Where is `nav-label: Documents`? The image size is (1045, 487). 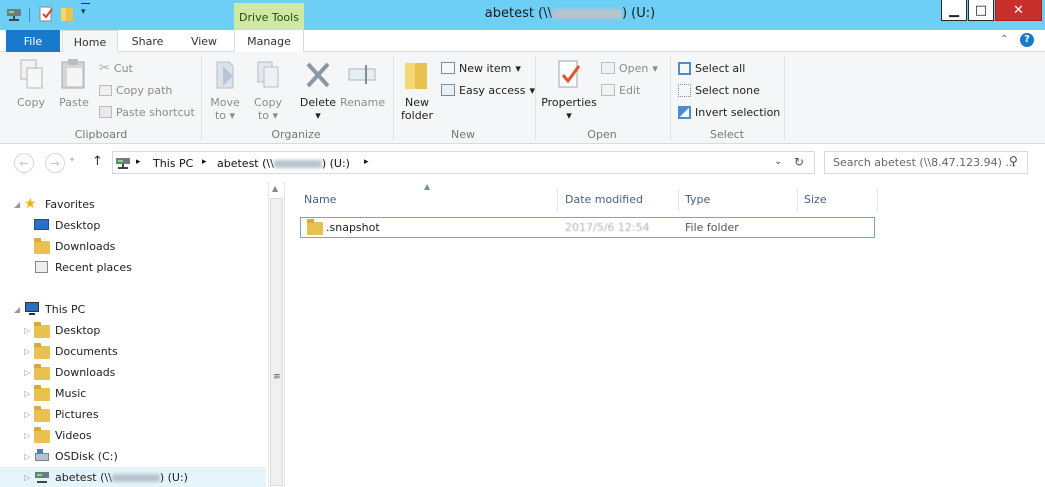
nav-label: Documents is located at coordinates (86, 351).